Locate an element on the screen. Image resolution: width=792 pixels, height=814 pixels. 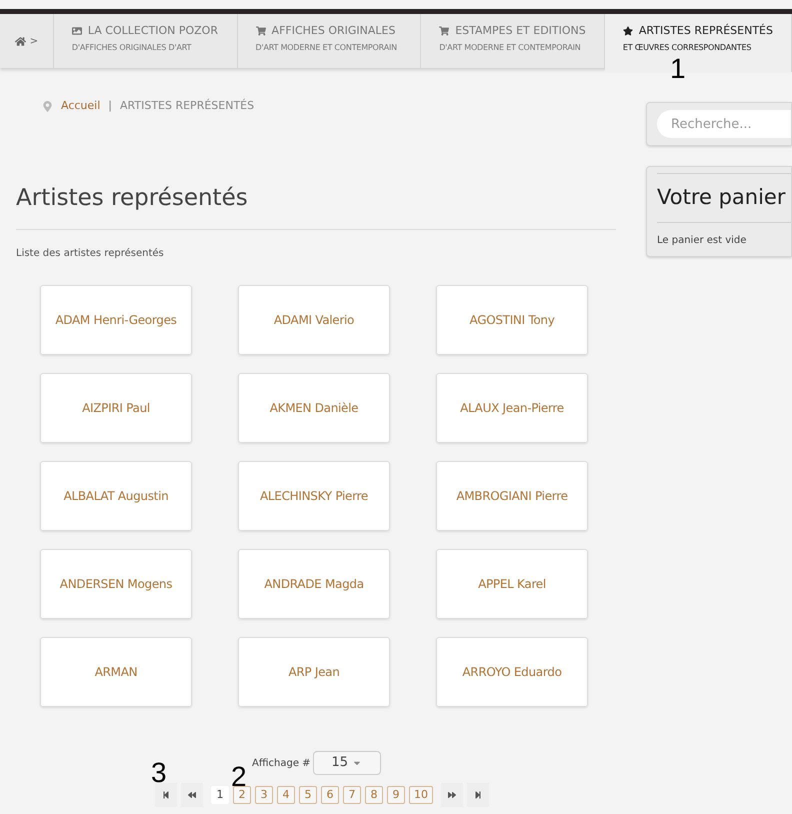
fast-forward-icon is located at coordinates (452, 795).